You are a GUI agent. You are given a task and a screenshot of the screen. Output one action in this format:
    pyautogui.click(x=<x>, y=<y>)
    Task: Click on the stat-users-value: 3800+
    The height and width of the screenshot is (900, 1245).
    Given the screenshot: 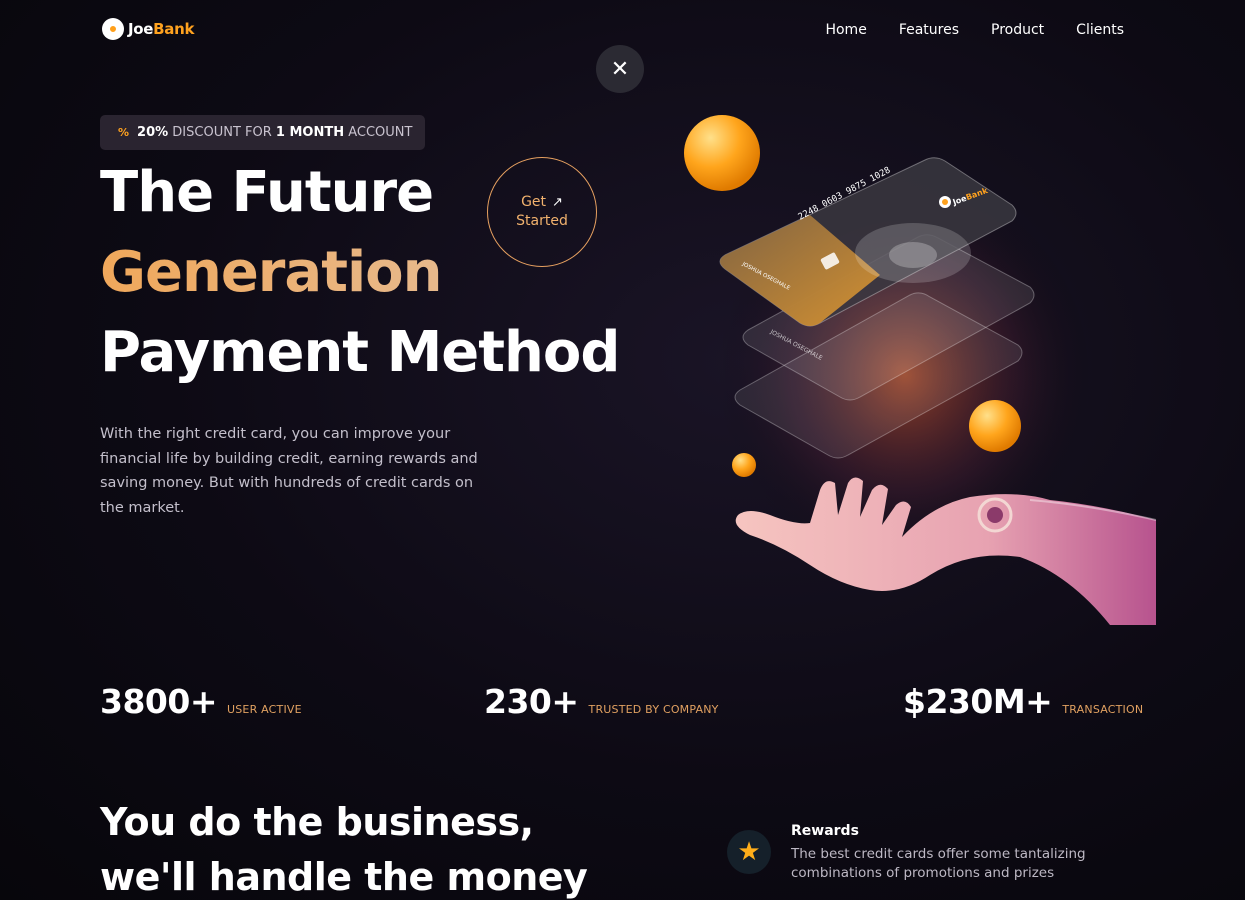 What is the action you would take?
    pyautogui.click(x=159, y=701)
    